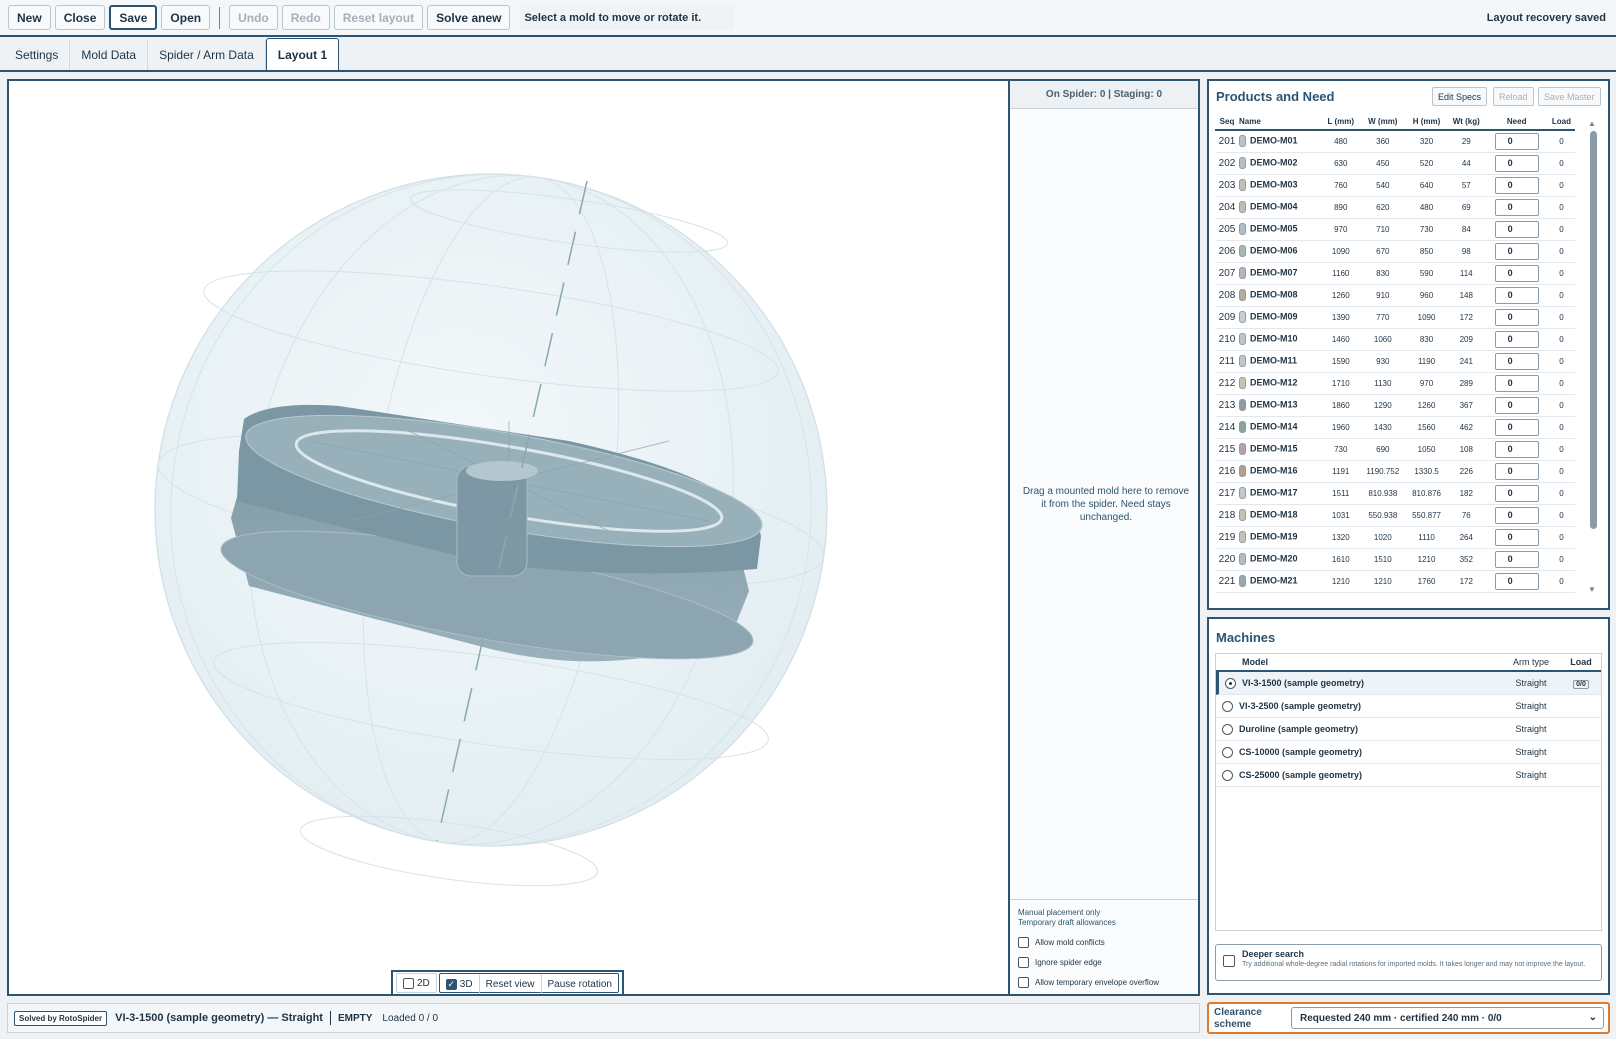 The width and height of the screenshot is (1616, 1039). I want to click on product-row: 202 DEMO-M02 630 450 520 44 0, so click(1395, 163).